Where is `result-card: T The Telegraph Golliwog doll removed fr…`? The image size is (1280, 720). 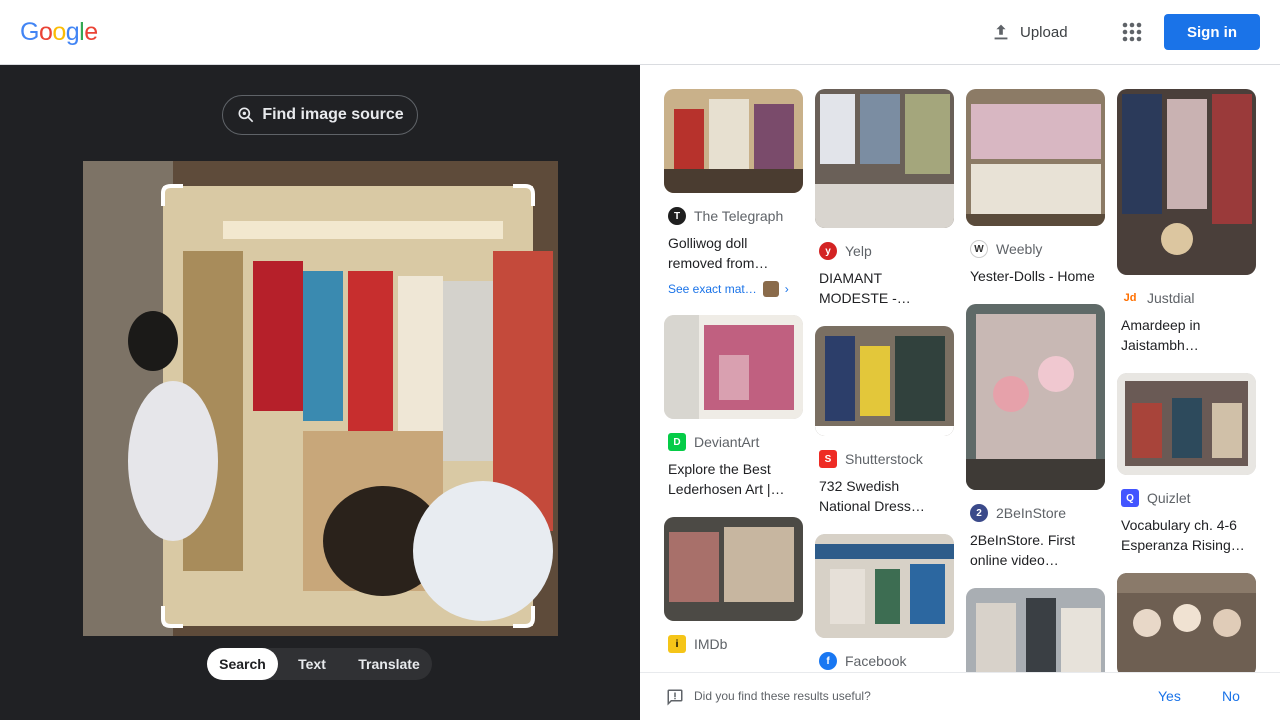 result-card: T The Telegraph Golliwog doll removed fr… is located at coordinates (733, 193).